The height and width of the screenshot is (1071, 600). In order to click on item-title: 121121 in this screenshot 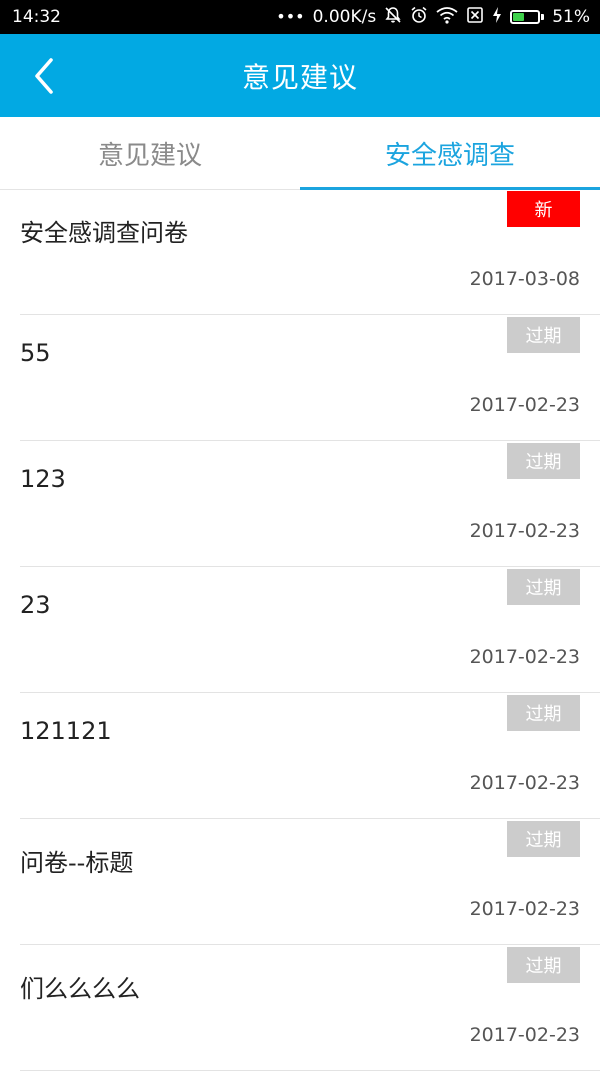, I will do `click(66, 731)`.